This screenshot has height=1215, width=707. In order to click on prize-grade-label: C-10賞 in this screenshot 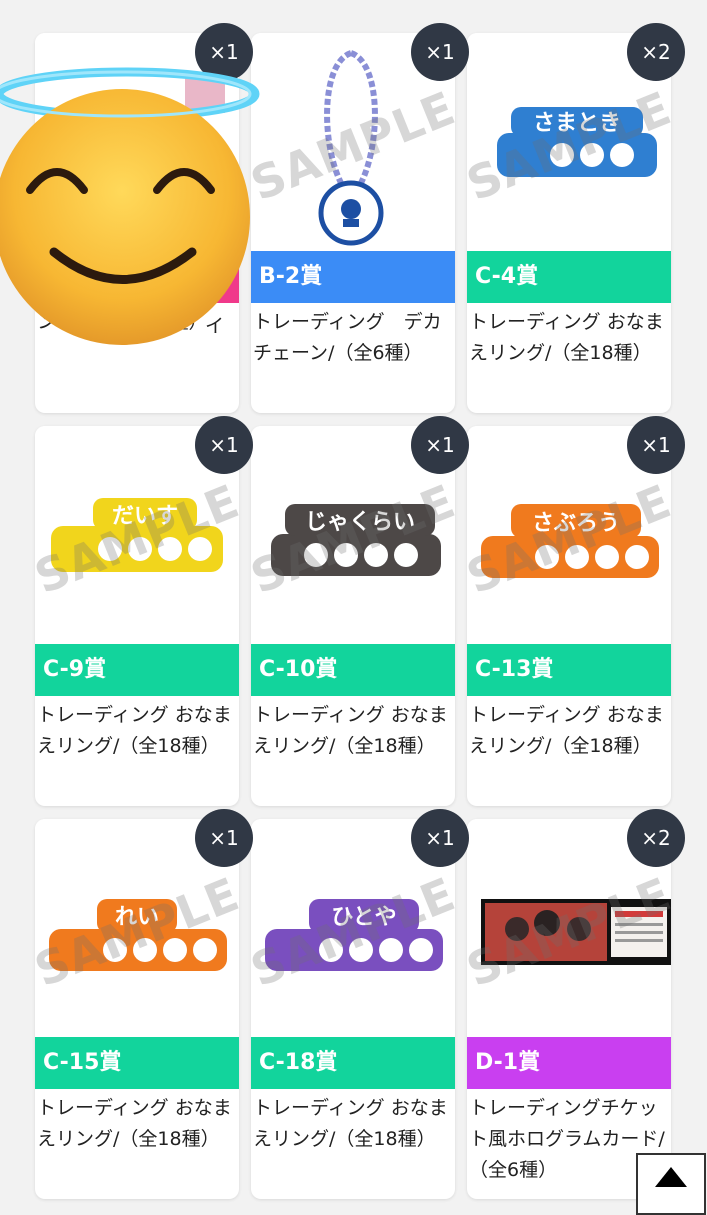, I will do `click(353, 670)`.